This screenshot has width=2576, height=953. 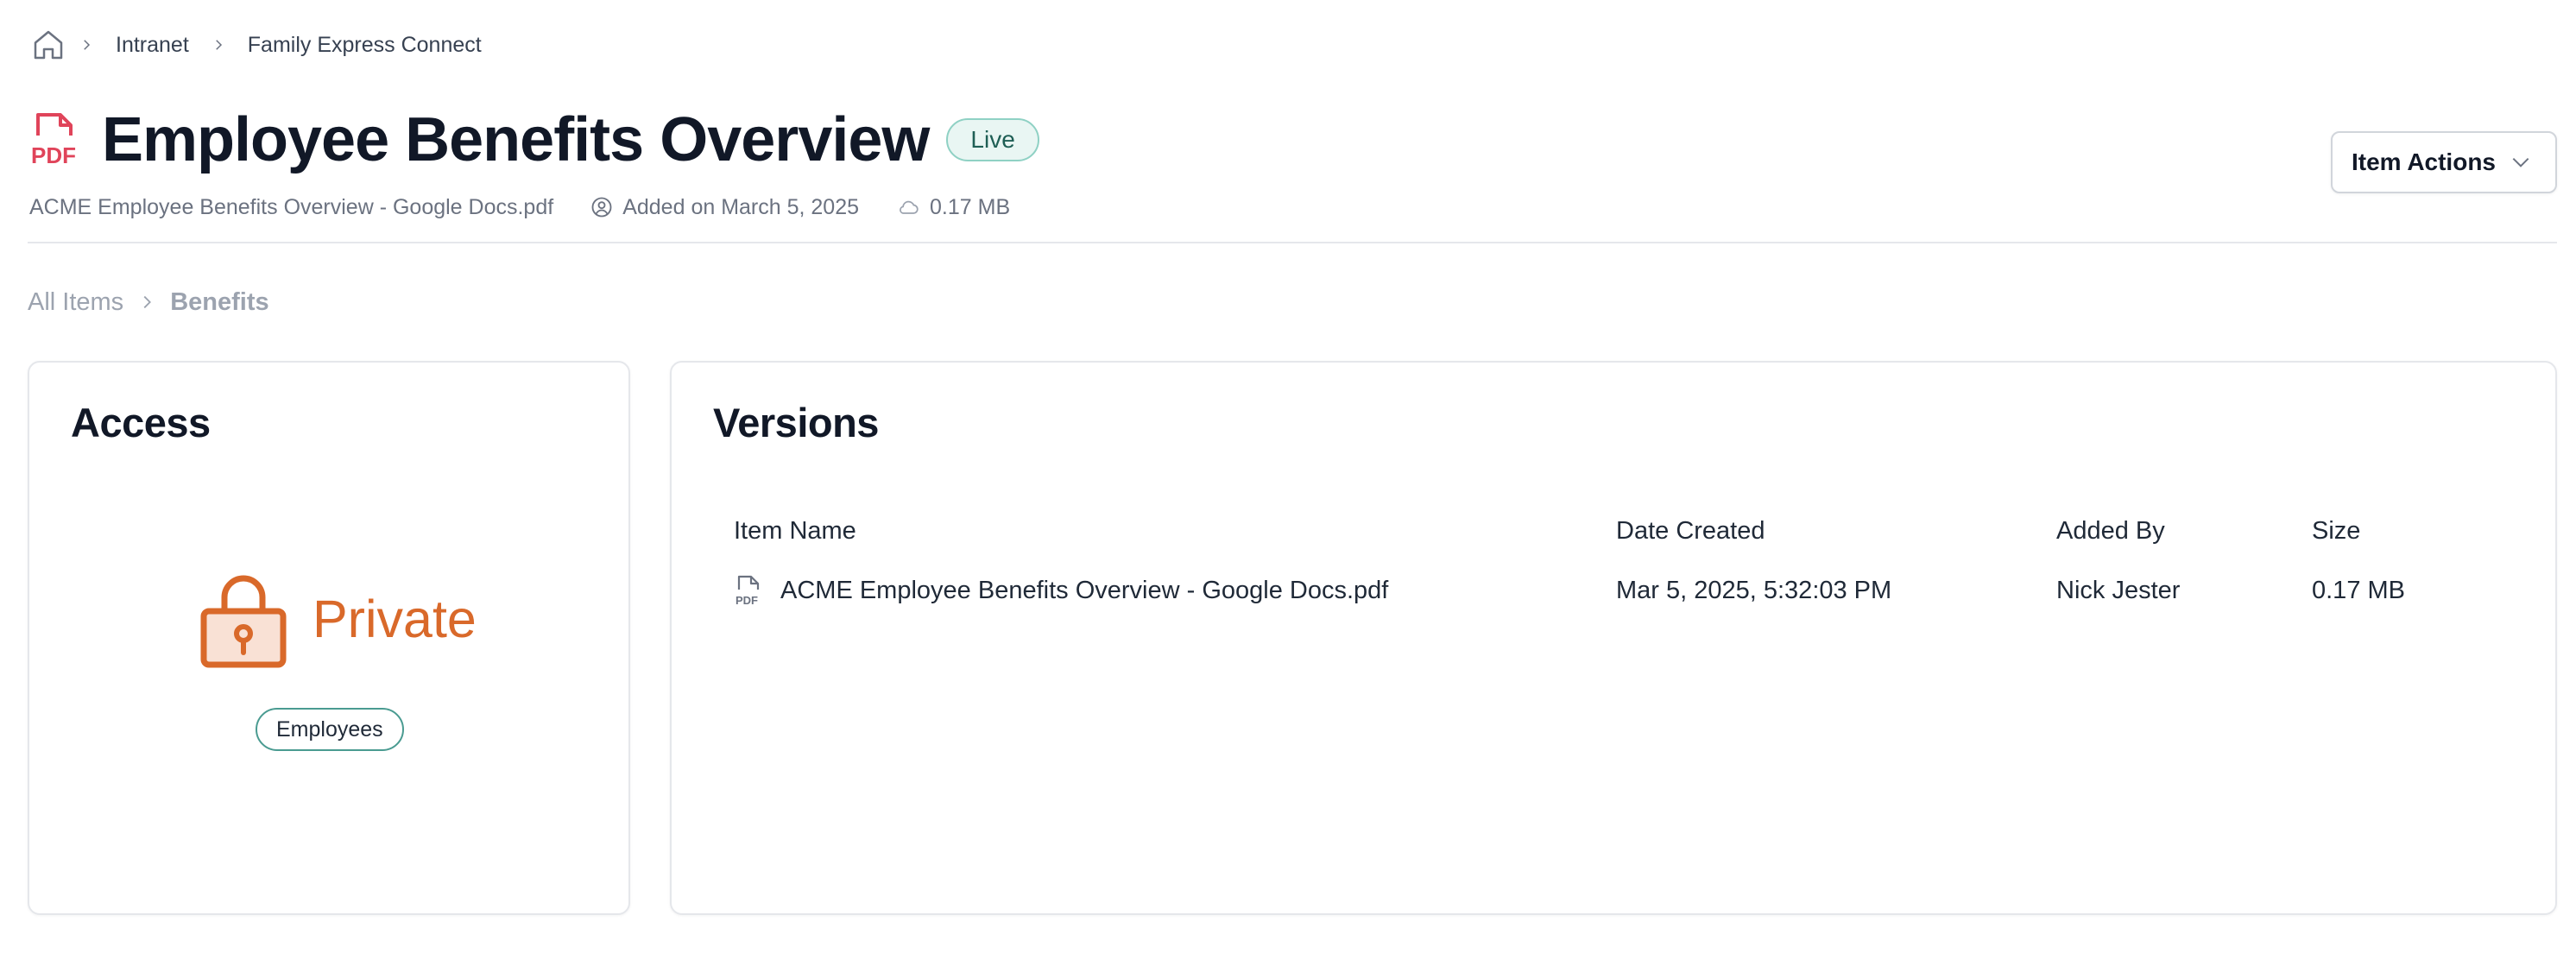 I want to click on page-title: Employee Benefits Overview, so click(x=516, y=139).